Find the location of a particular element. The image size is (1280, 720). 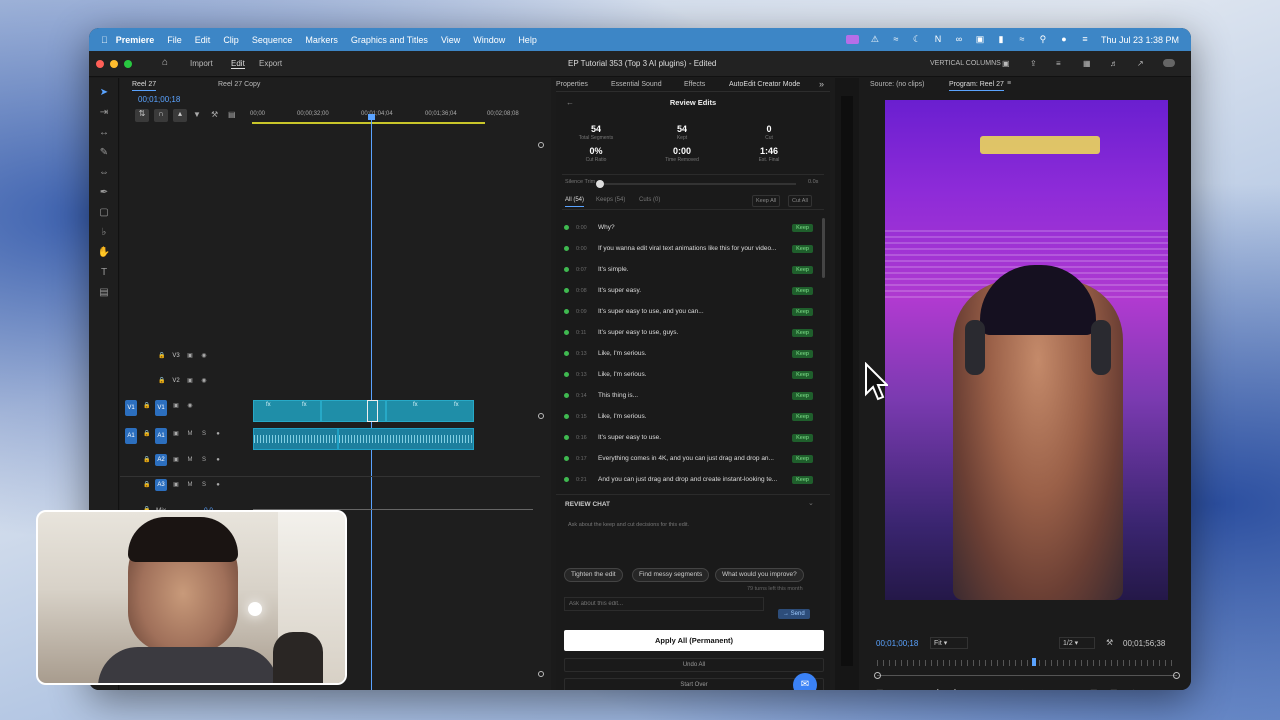

chat-input is located at coordinates (664, 604).